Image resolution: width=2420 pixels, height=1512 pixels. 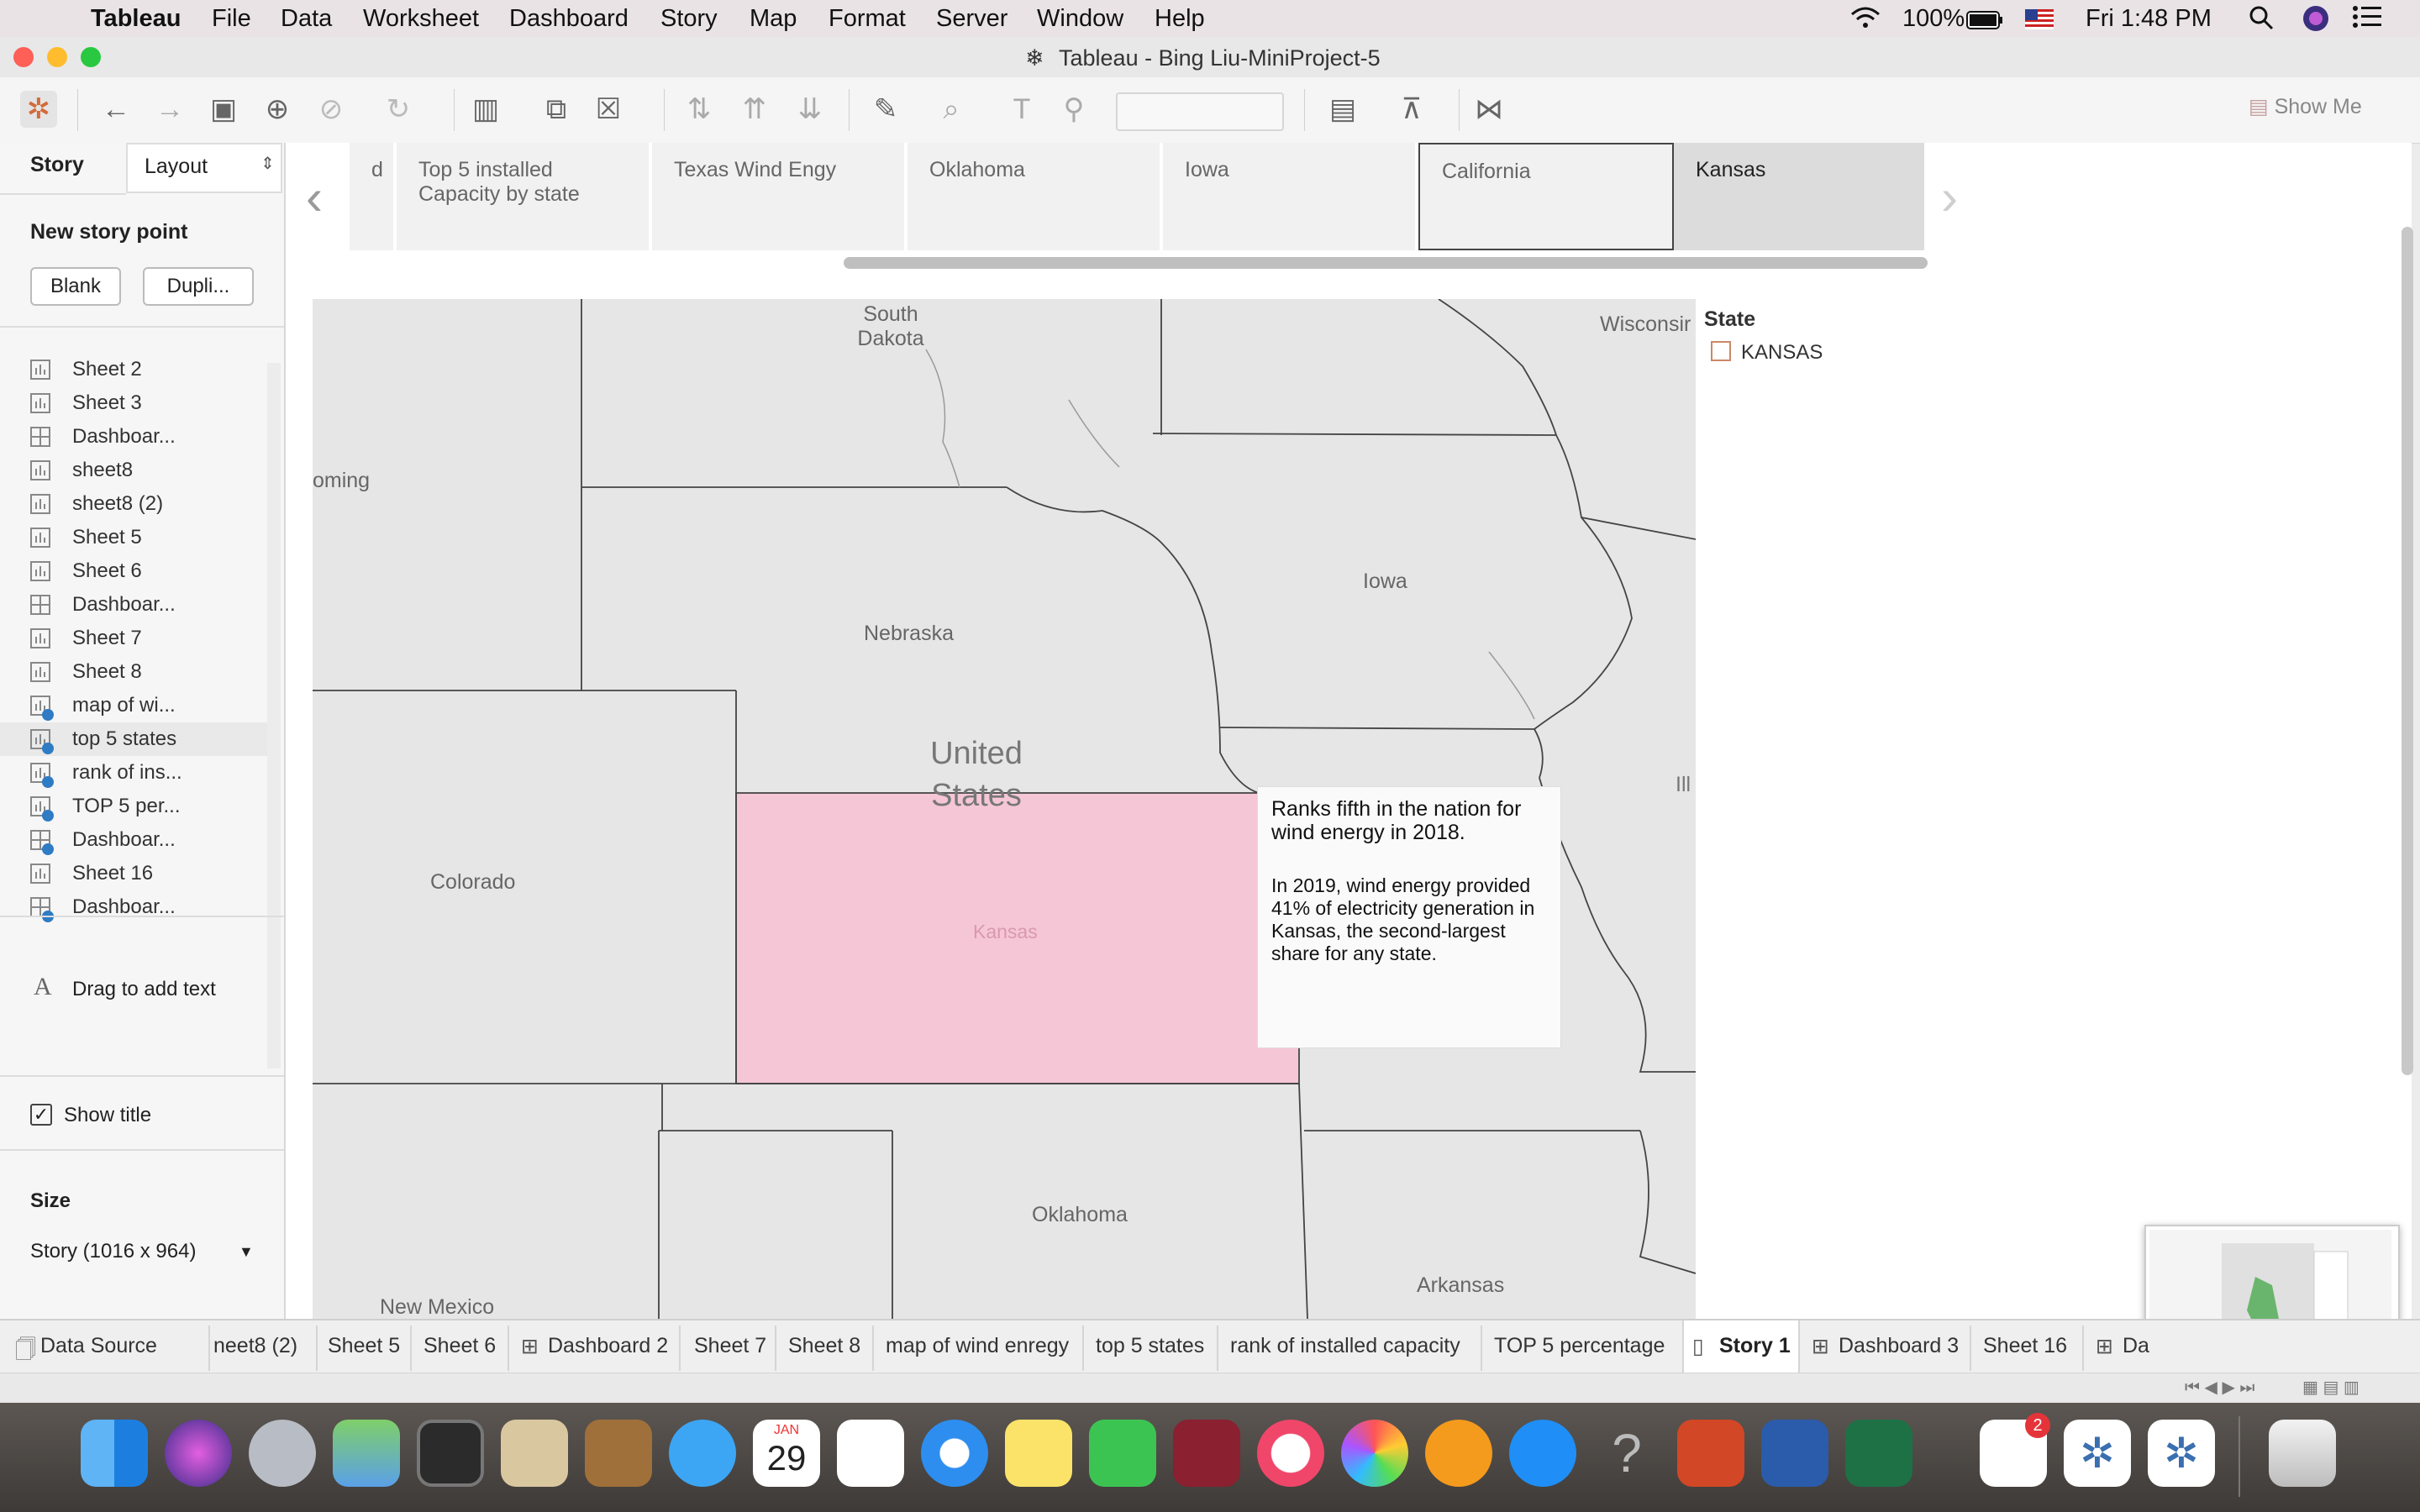 What do you see at coordinates (274, 715) in the screenshot?
I see `sheet-list-scrollbar` at bounding box center [274, 715].